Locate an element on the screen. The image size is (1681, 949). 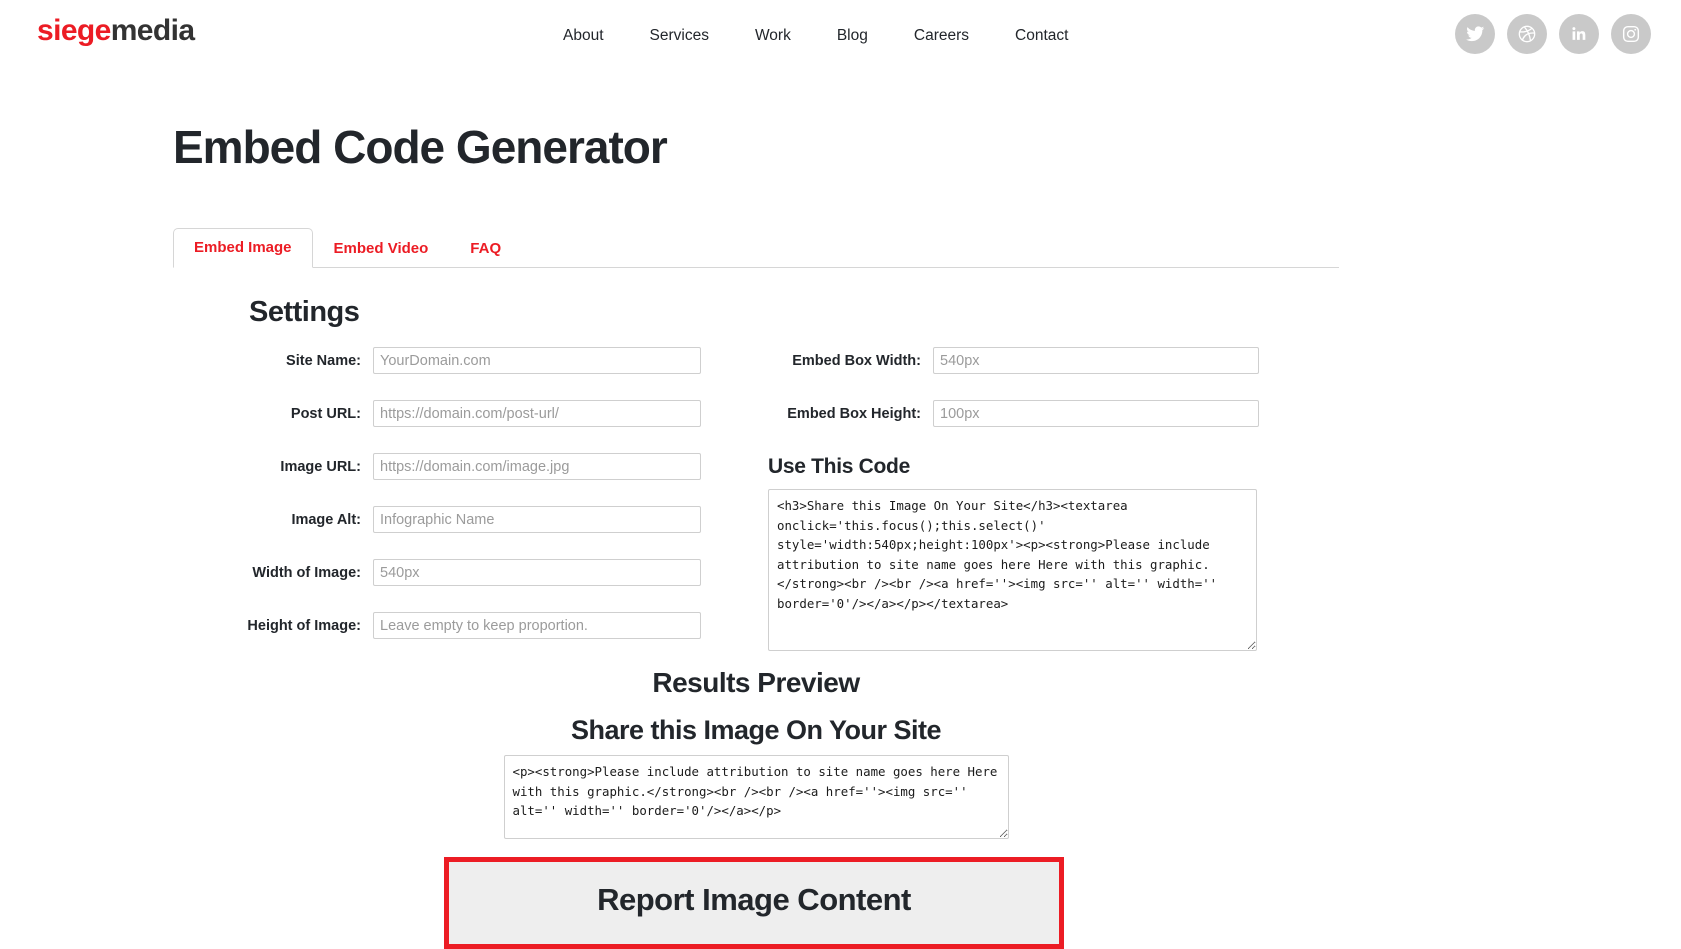
bottom-callout-box: Report Image Content is located at coordinates (754, 903).